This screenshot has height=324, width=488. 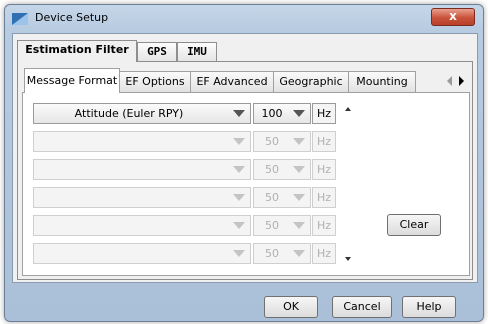 I want to click on tab-ef-options: EF Options, so click(x=155, y=81).